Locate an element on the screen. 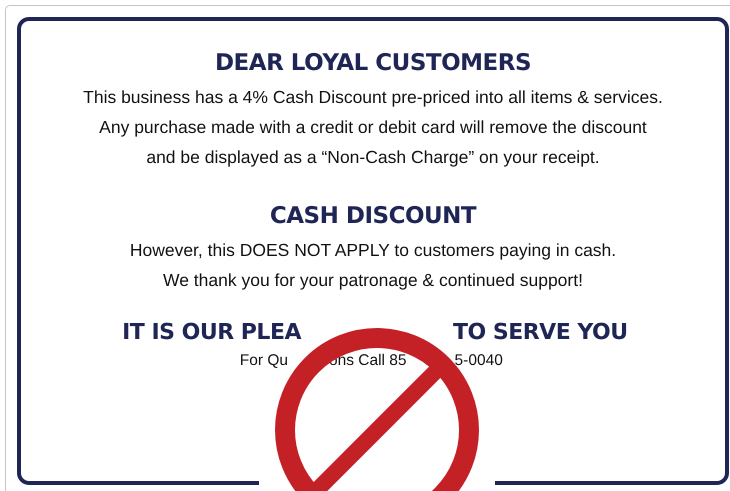 The image size is (730, 491). phone-text-fragment: For Qu is located at coordinates (263, 361).